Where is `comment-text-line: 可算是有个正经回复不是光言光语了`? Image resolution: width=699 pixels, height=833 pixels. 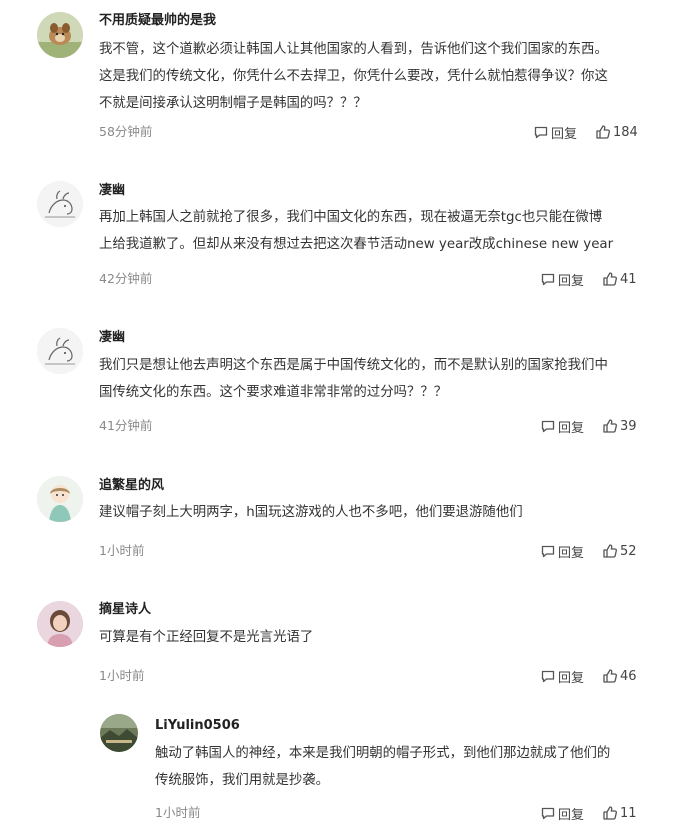 comment-text-line: 可算是有个正经回复不是光言光语了 is located at coordinates (206, 637).